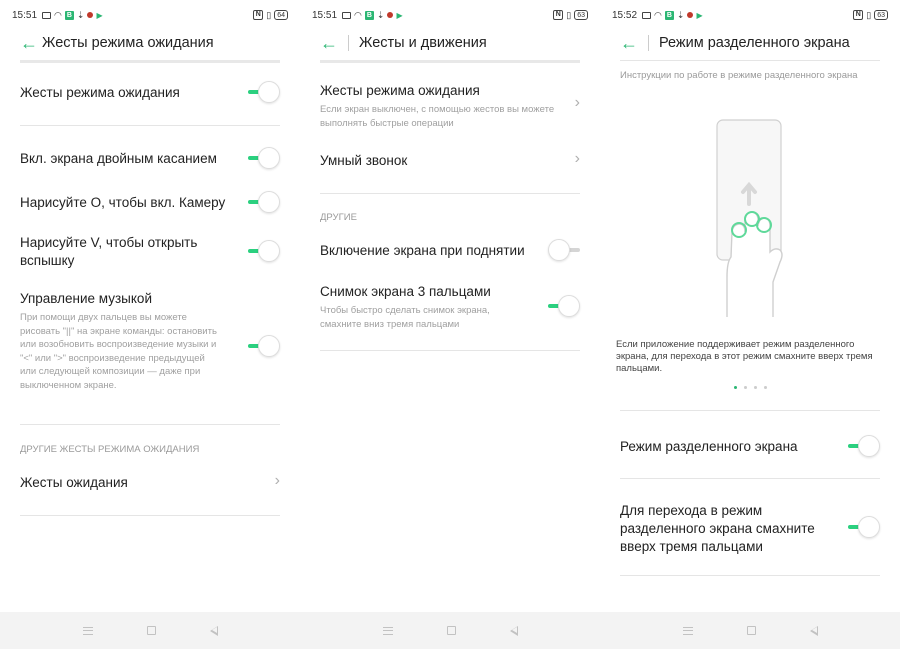 Image resolution: width=900 pixels, height=649 pixels. I want to click on music-control-toggle, so click(264, 346).